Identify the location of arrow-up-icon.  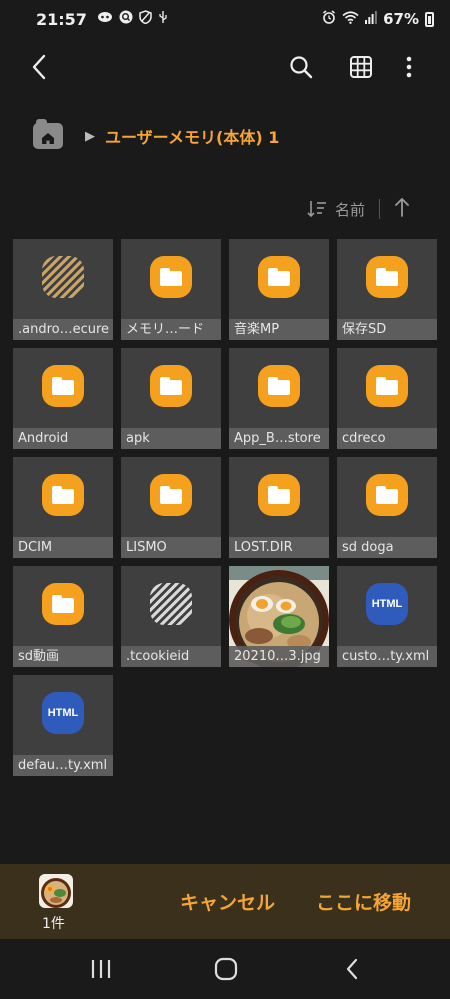
(402, 207).